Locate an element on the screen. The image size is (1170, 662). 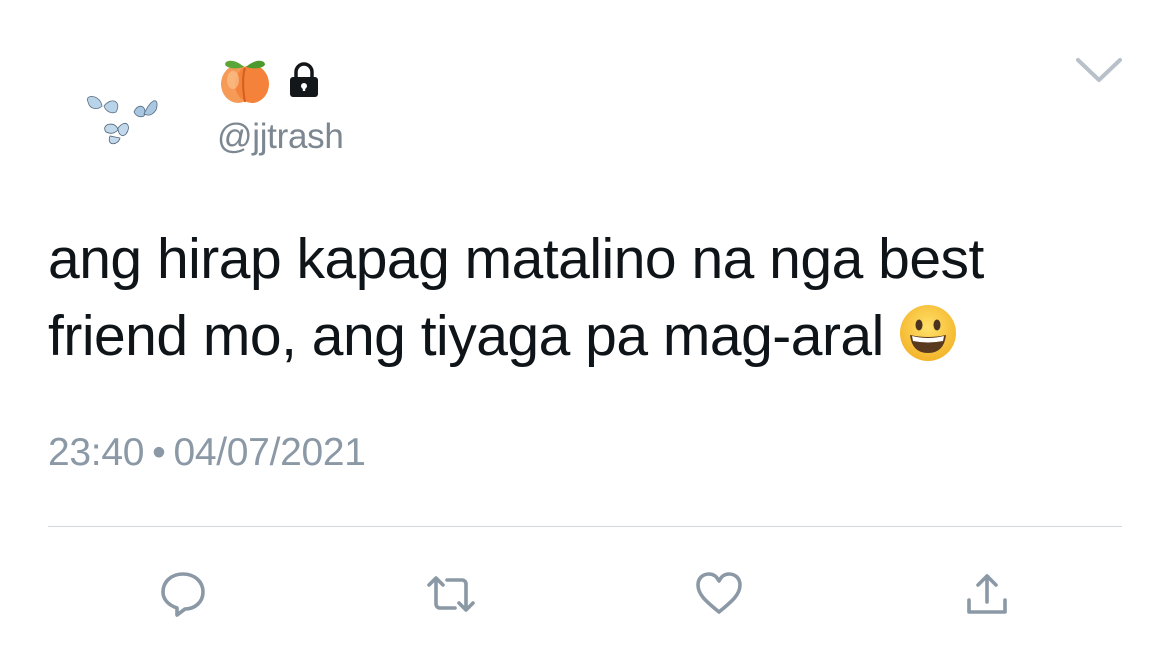
divider is located at coordinates (585, 526).